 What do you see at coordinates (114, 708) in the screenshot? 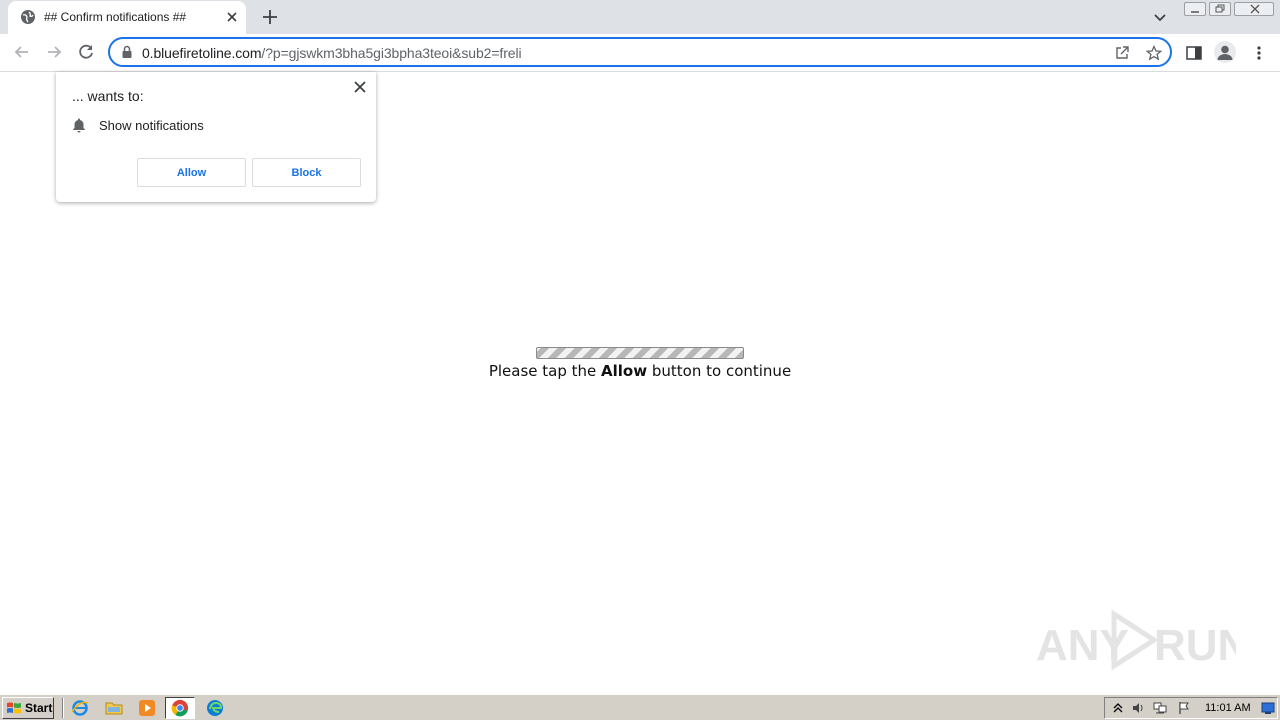
I see `folder-icon` at bounding box center [114, 708].